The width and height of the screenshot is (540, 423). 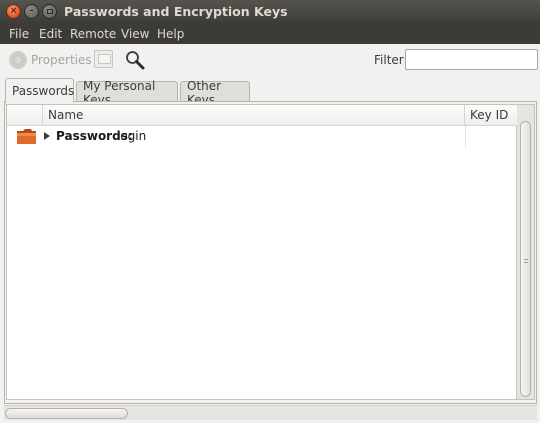 I want to click on tab-bar: Passwords My Personal Keys Other Keys, so click(x=270, y=92).